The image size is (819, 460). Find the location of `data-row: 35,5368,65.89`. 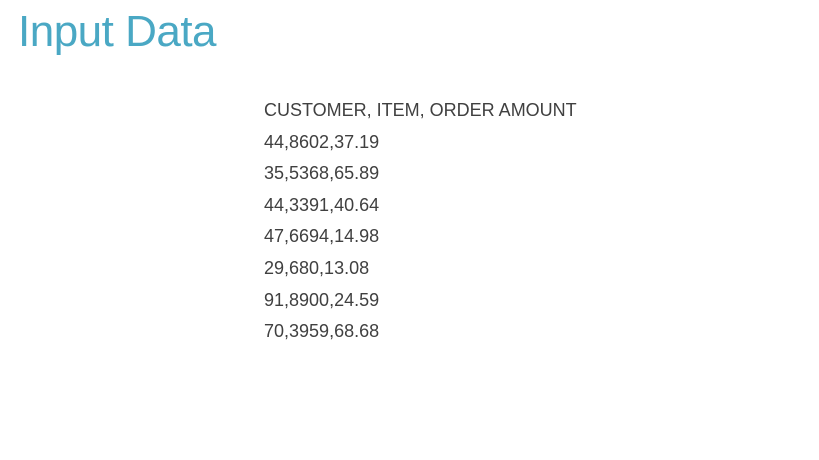

data-row: 35,5368,65.89 is located at coordinates (322, 173).